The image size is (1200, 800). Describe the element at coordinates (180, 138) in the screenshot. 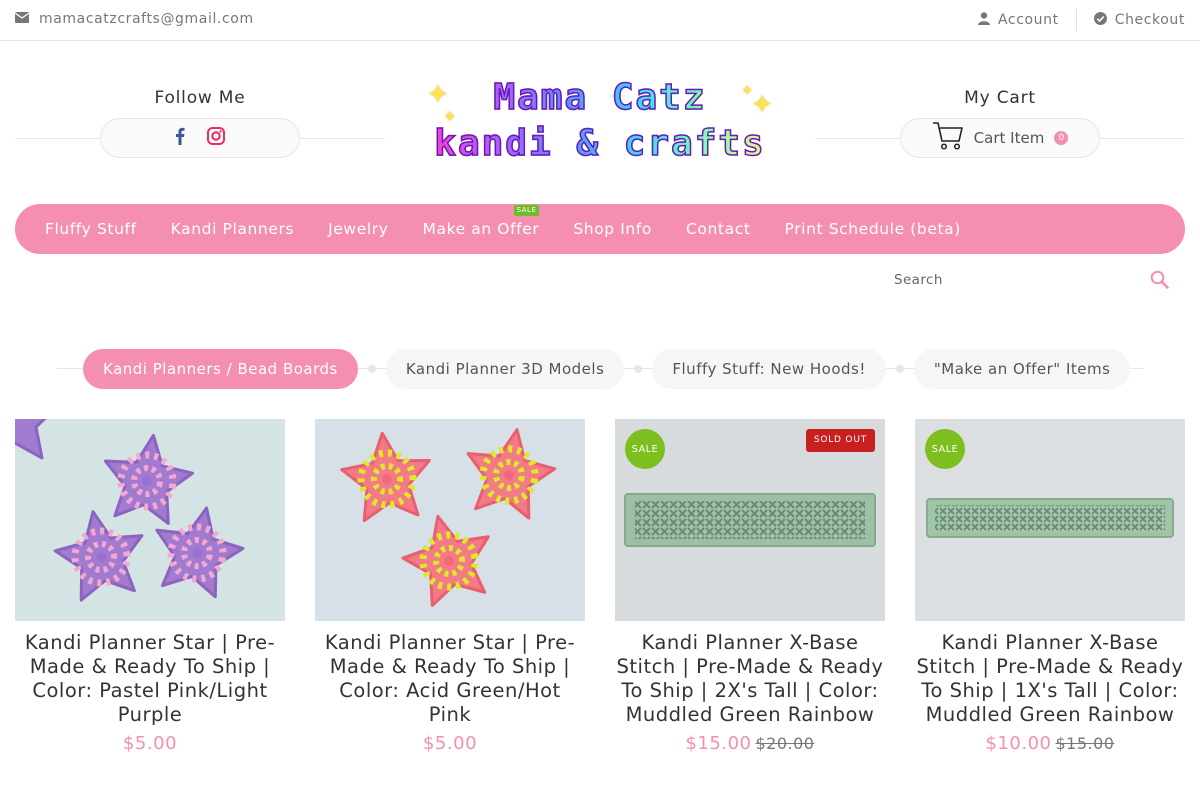

I see `facebook-icon` at that location.